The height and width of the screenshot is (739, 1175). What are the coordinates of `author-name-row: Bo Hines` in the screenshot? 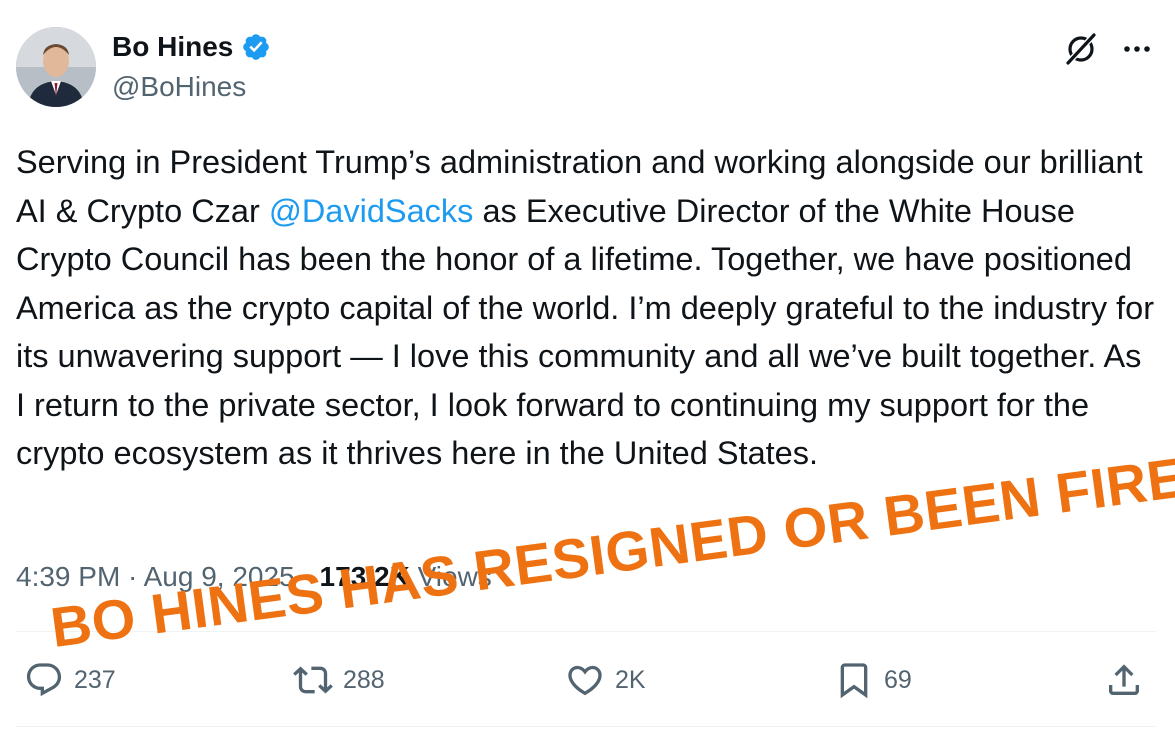 It's located at (191, 47).